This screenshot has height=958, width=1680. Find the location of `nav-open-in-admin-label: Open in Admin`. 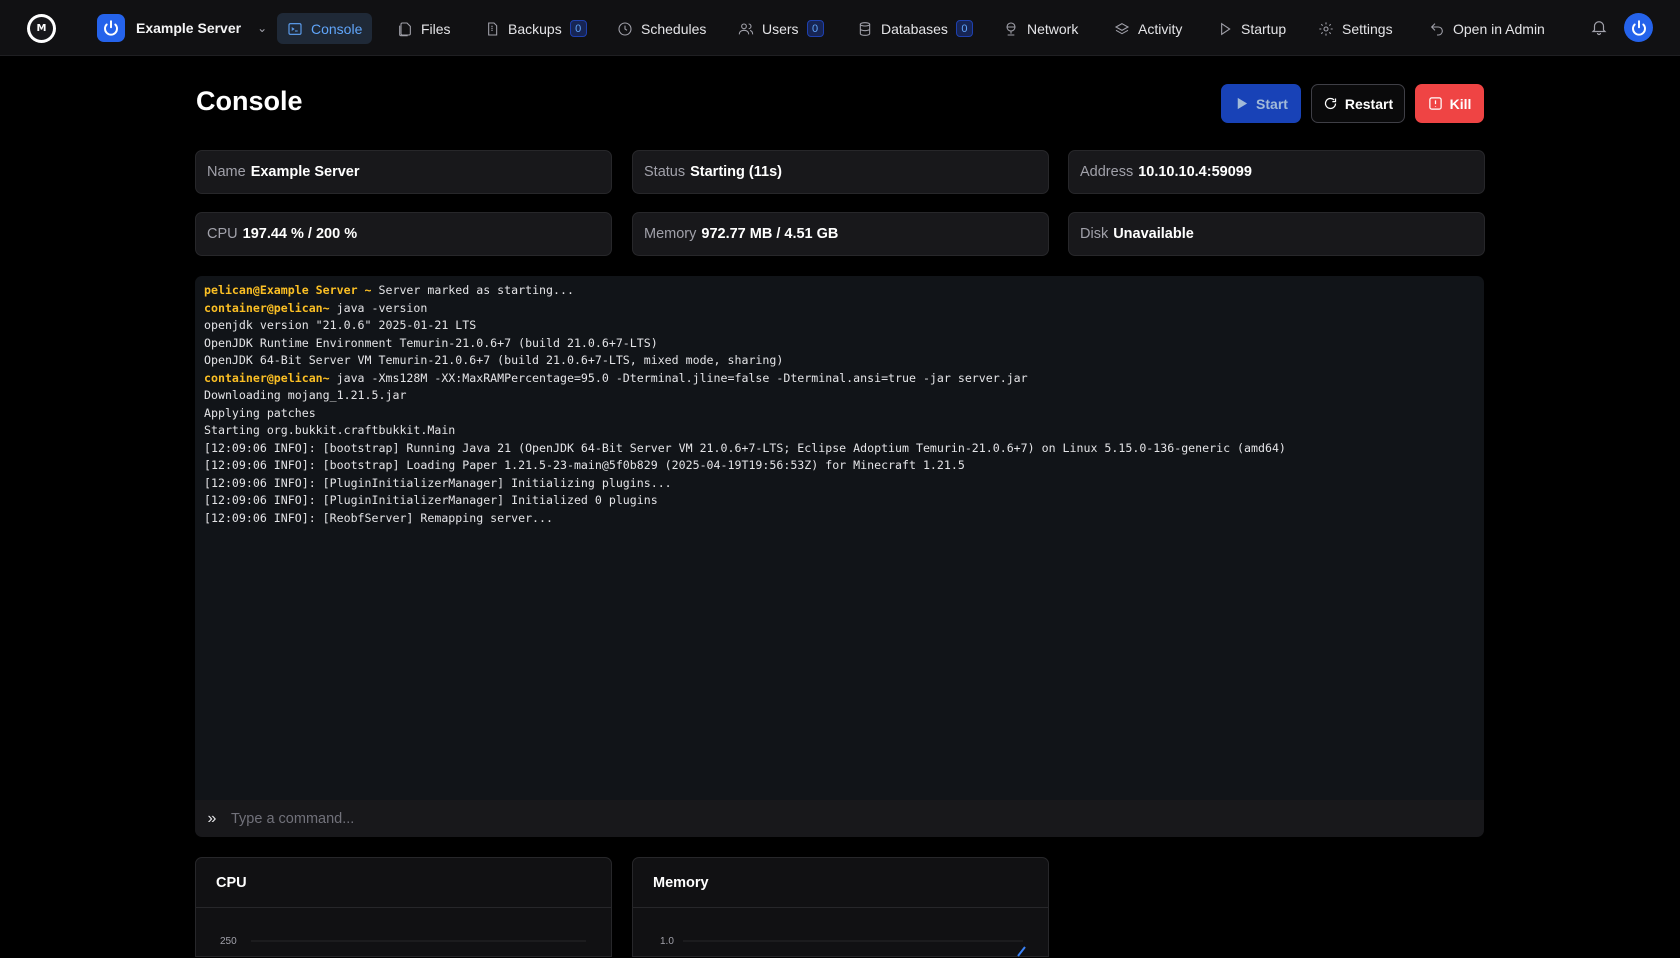

nav-open-in-admin-label: Open in Admin is located at coordinates (1499, 28).